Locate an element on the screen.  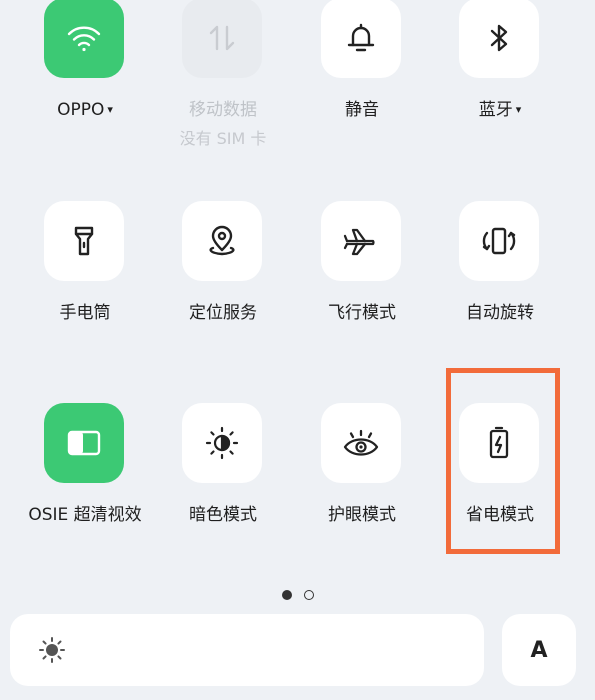
wifi-toggle is located at coordinates (84, 39).